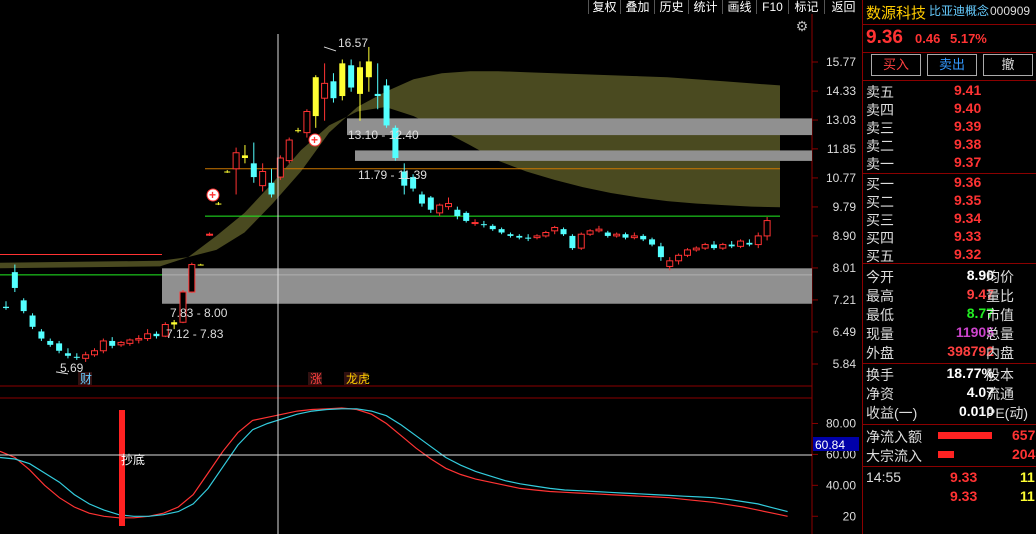 This screenshot has width=1036, height=534. What do you see at coordinates (880, 394) in the screenshot?
I see `fundamental-label: 净资` at bounding box center [880, 394].